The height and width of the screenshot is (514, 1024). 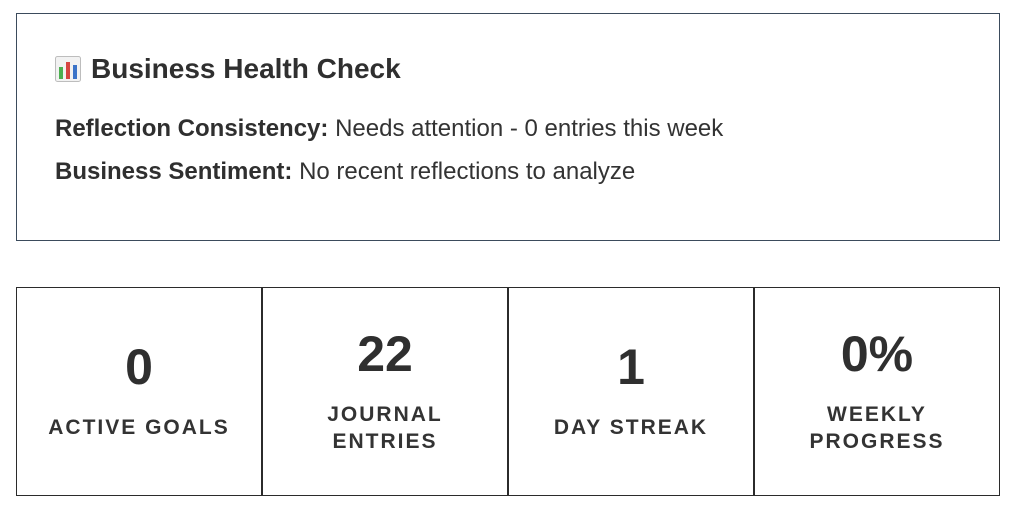 What do you see at coordinates (139, 427) in the screenshot?
I see `stat-label: ACTIVE GOALS` at bounding box center [139, 427].